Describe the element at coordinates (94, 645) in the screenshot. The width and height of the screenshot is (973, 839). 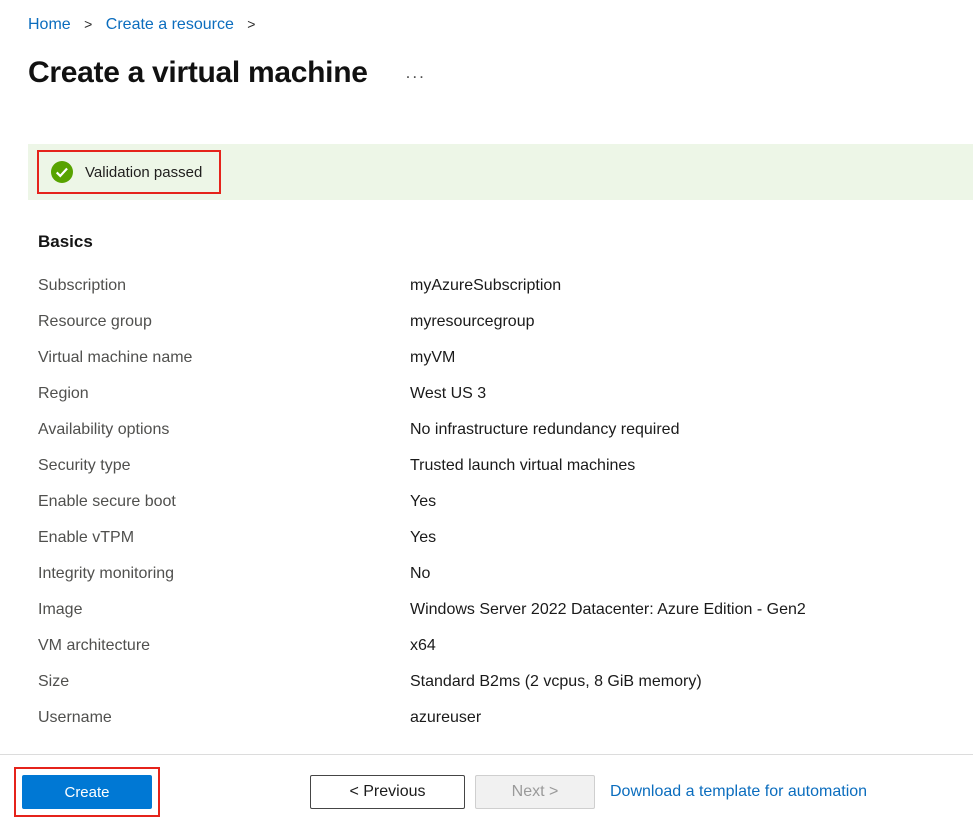
I see `row-label: VM architecture` at that location.